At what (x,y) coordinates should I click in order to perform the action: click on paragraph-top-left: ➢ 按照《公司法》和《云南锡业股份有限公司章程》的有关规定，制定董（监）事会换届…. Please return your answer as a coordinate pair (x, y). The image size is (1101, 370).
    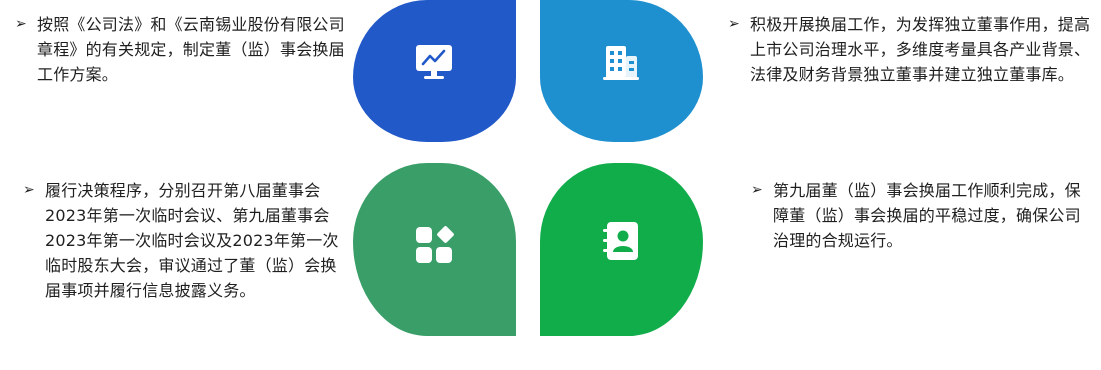
    Looking at the image, I should click on (186, 49).